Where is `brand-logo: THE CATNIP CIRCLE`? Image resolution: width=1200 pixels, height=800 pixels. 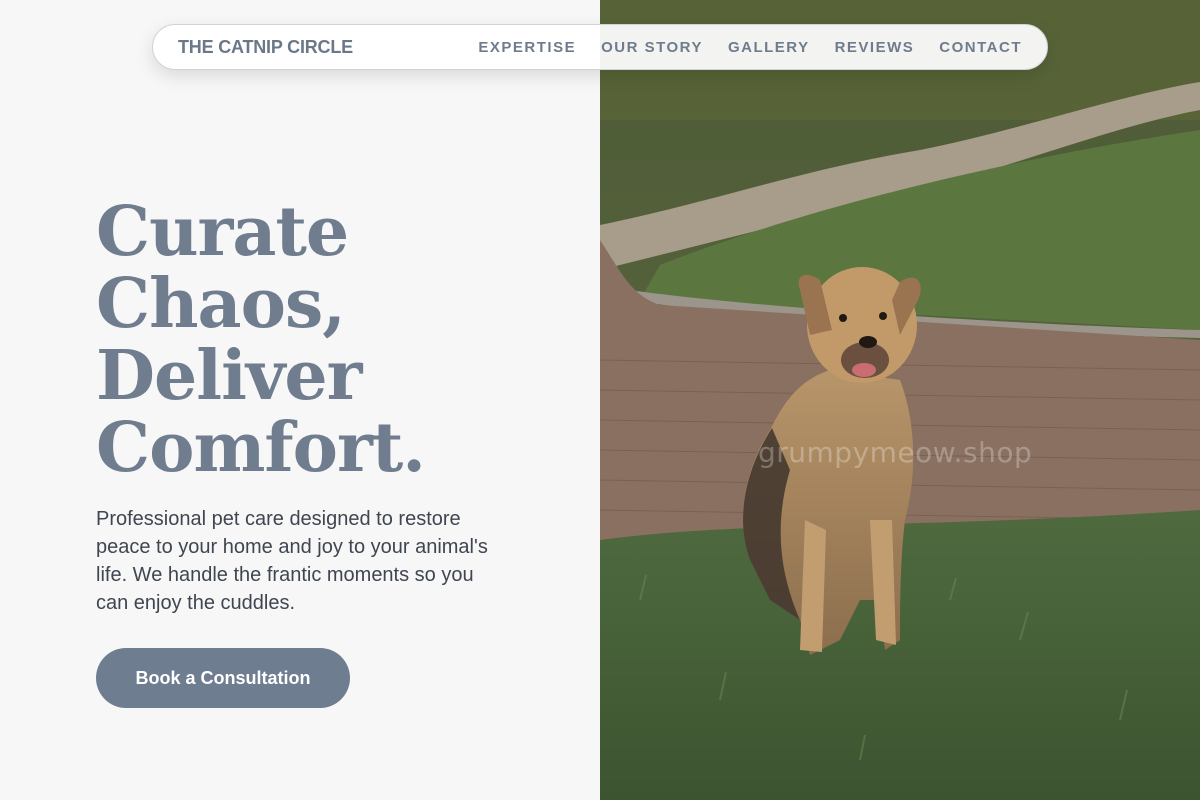 brand-logo: THE CATNIP CIRCLE is located at coordinates (265, 47).